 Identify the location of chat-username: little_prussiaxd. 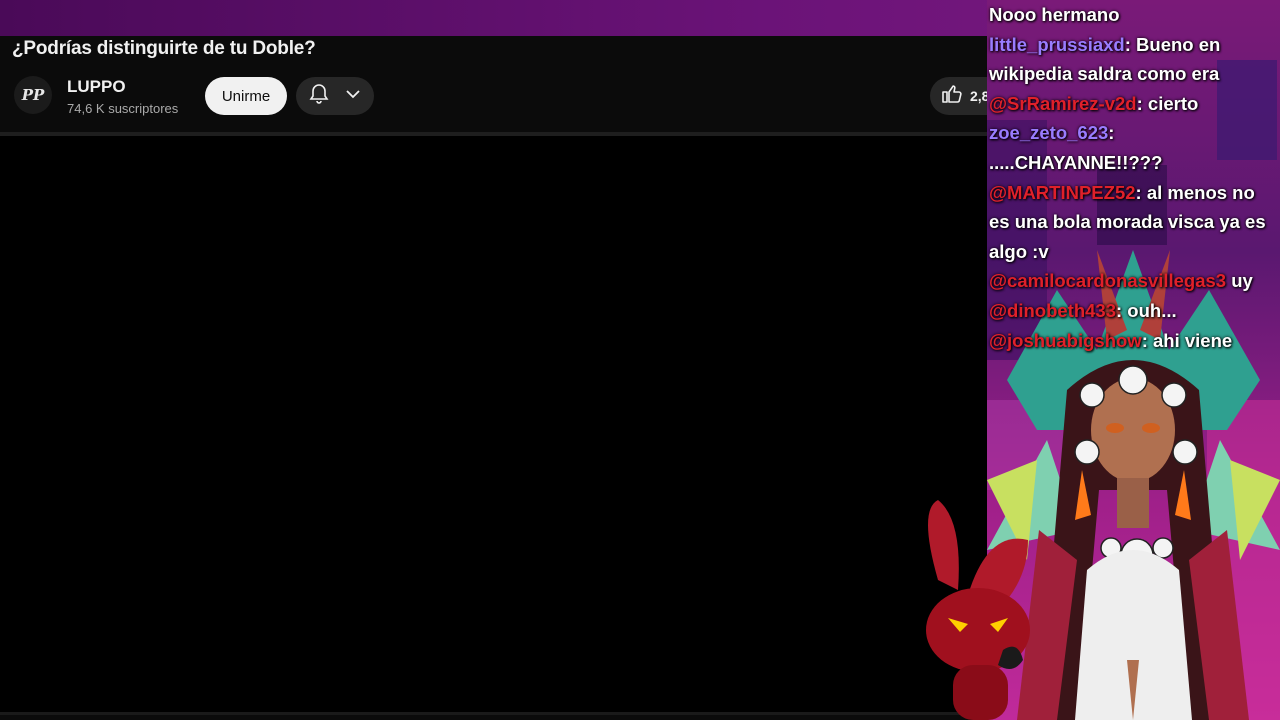
(1057, 44).